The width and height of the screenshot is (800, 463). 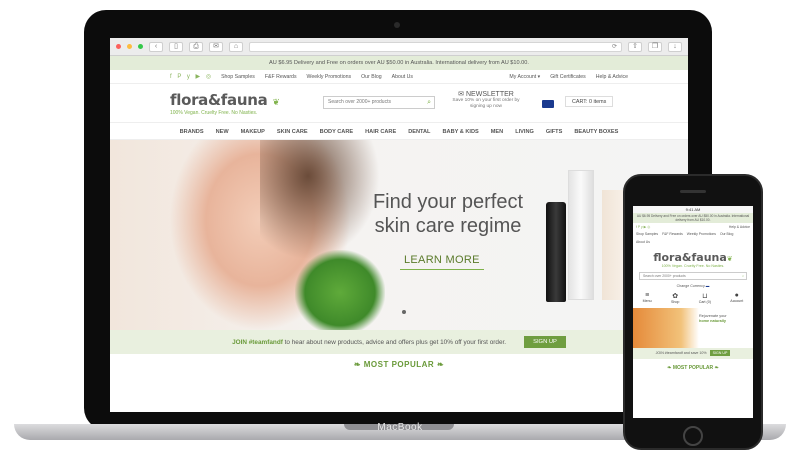 What do you see at coordinates (191, 76) in the screenshot?
I see `social-icons: f P y ▶ ◎` at bounding box center [191, 76].